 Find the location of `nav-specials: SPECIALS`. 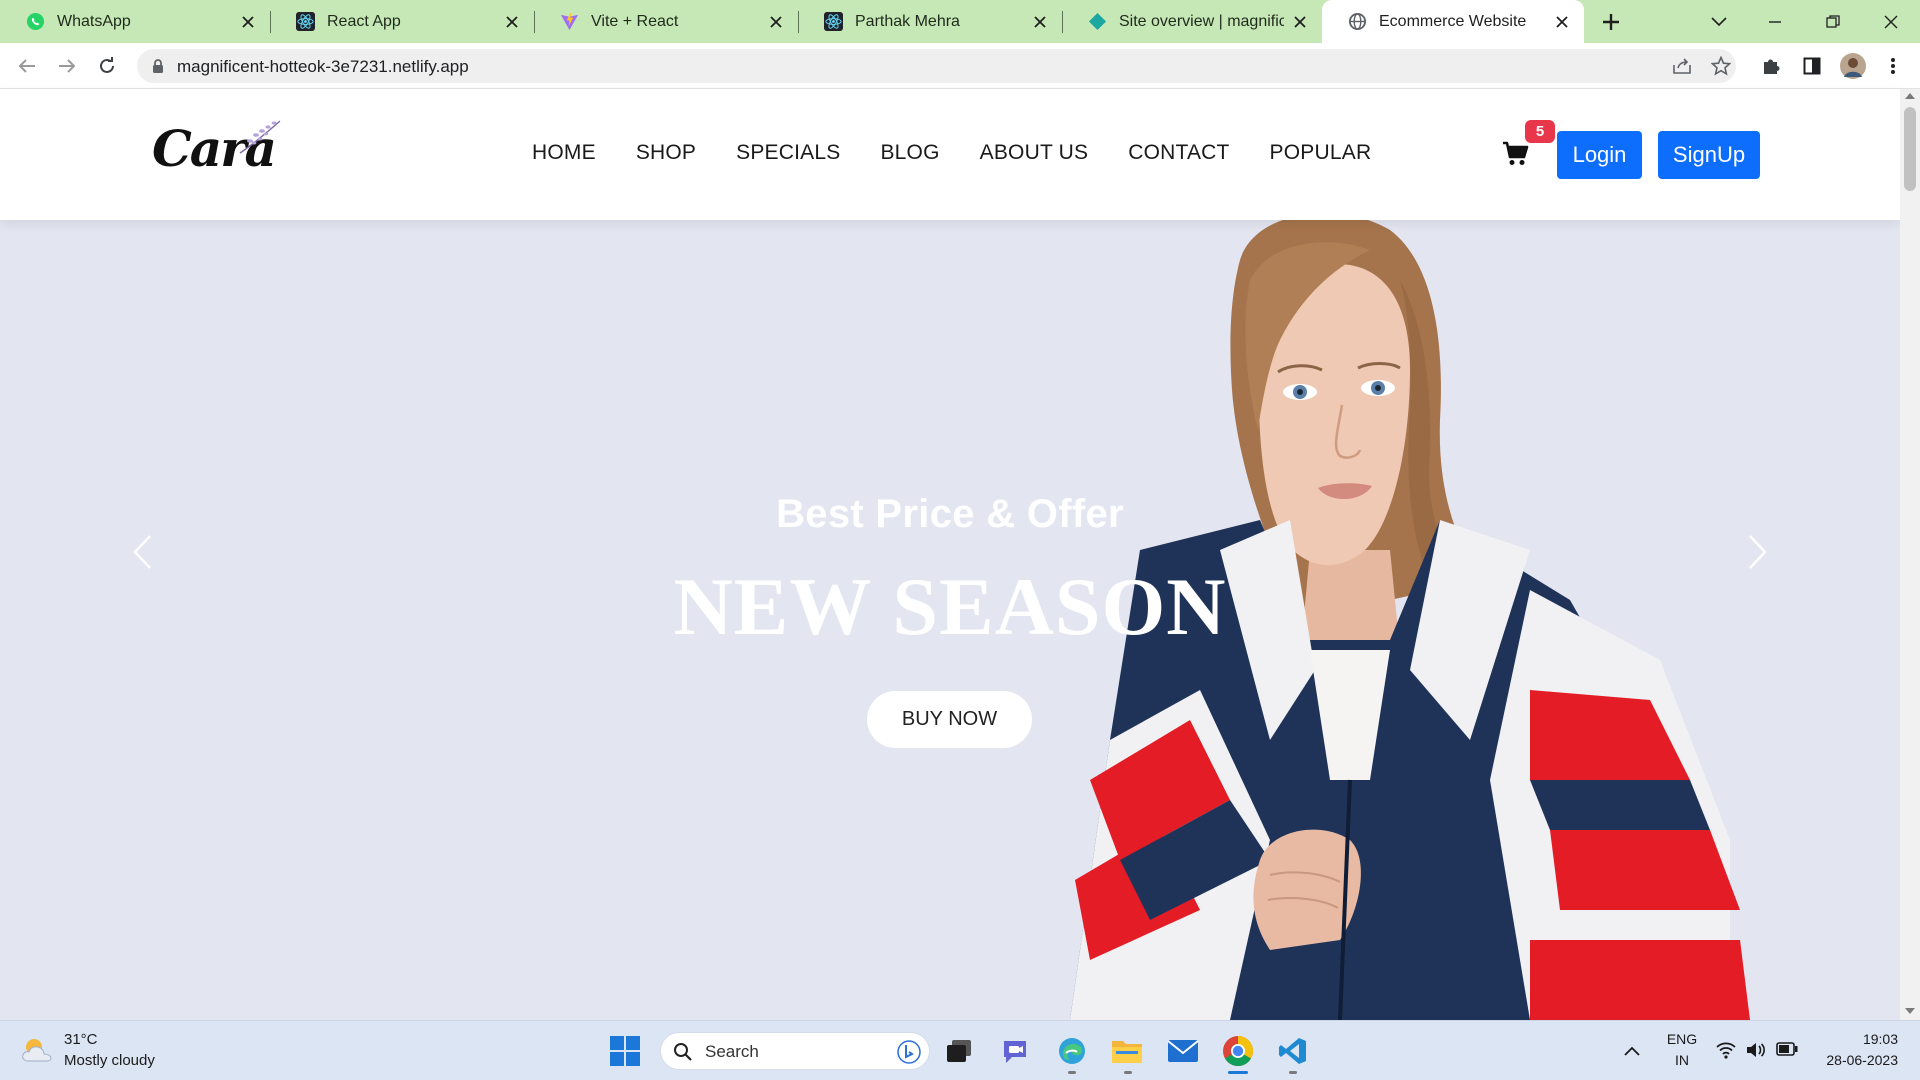

nav-specials: SPECIALS is located at coordinates (788, 156).